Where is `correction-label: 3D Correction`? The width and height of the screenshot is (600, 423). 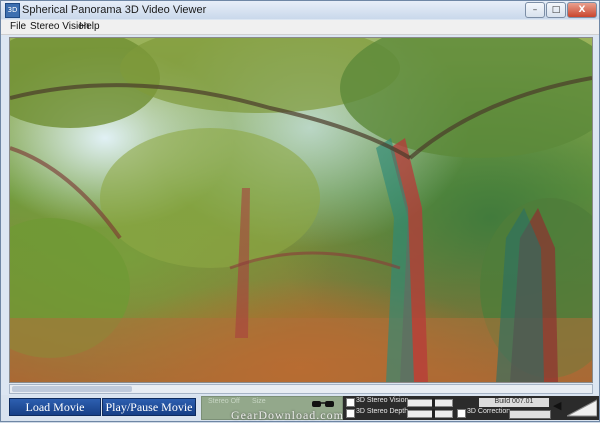 correction-label: 3D Correction is located at coordinates (489, 411).